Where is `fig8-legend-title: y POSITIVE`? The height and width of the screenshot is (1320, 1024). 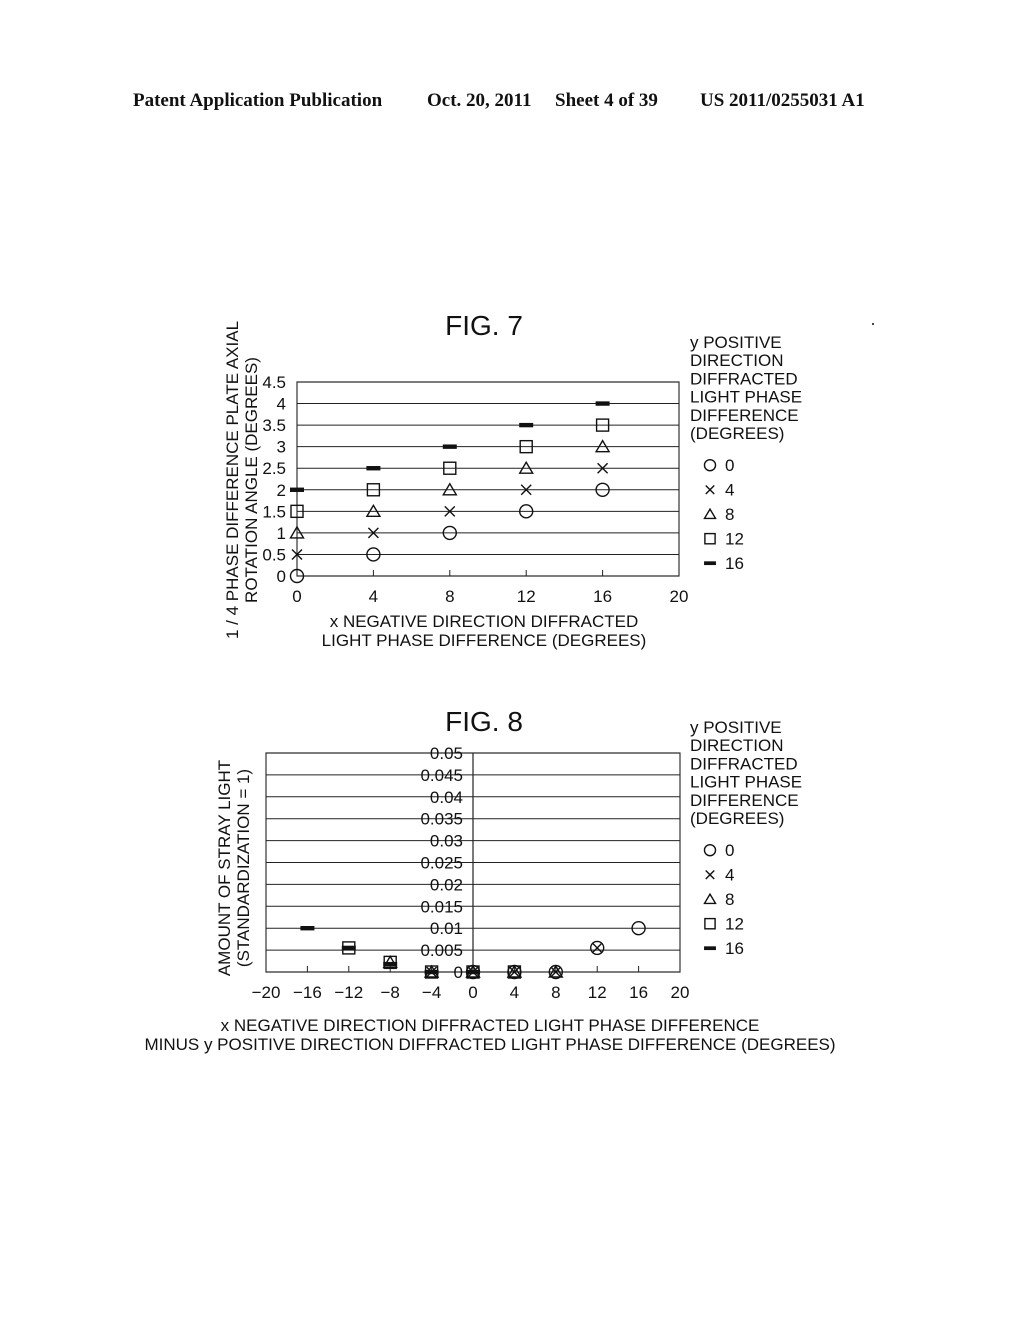
fig8-legend-title: y POSITIVE is located at coordinates (736, 727).